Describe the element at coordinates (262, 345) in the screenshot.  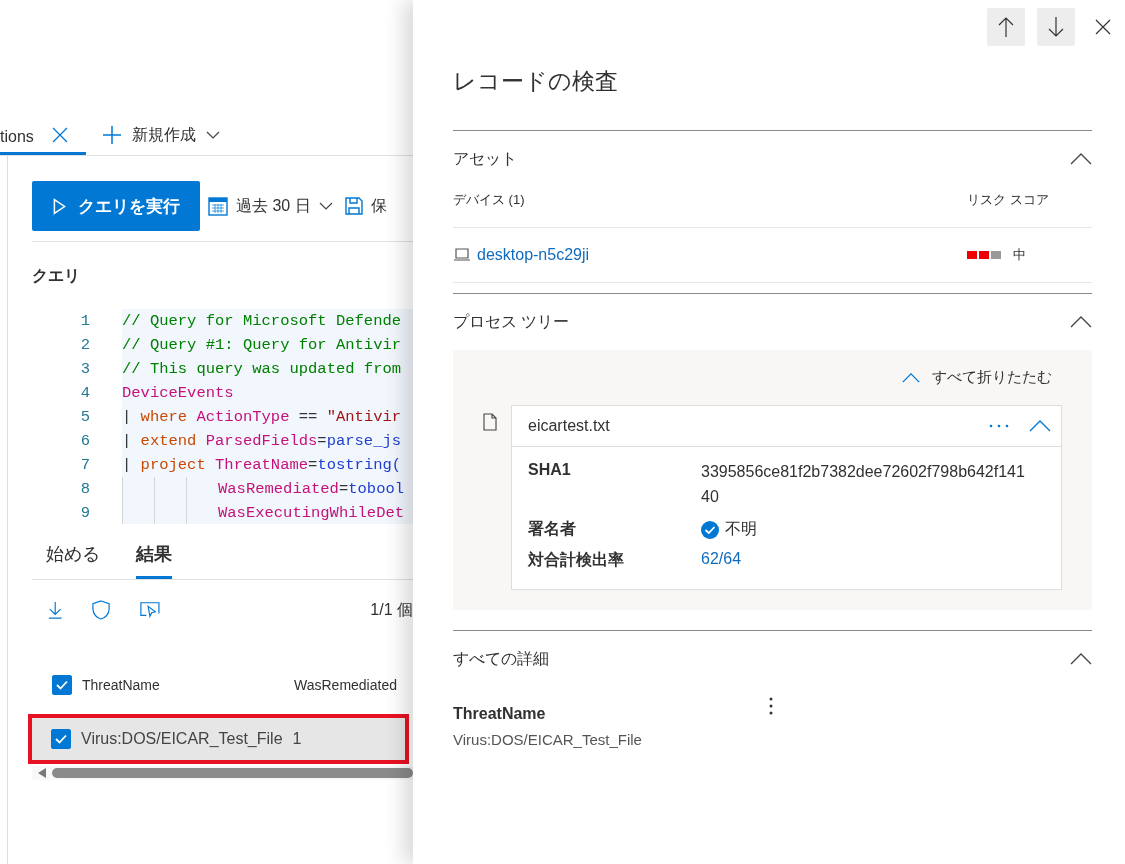
I see `code-line: // Query #1: Query for Antivir` at that location.